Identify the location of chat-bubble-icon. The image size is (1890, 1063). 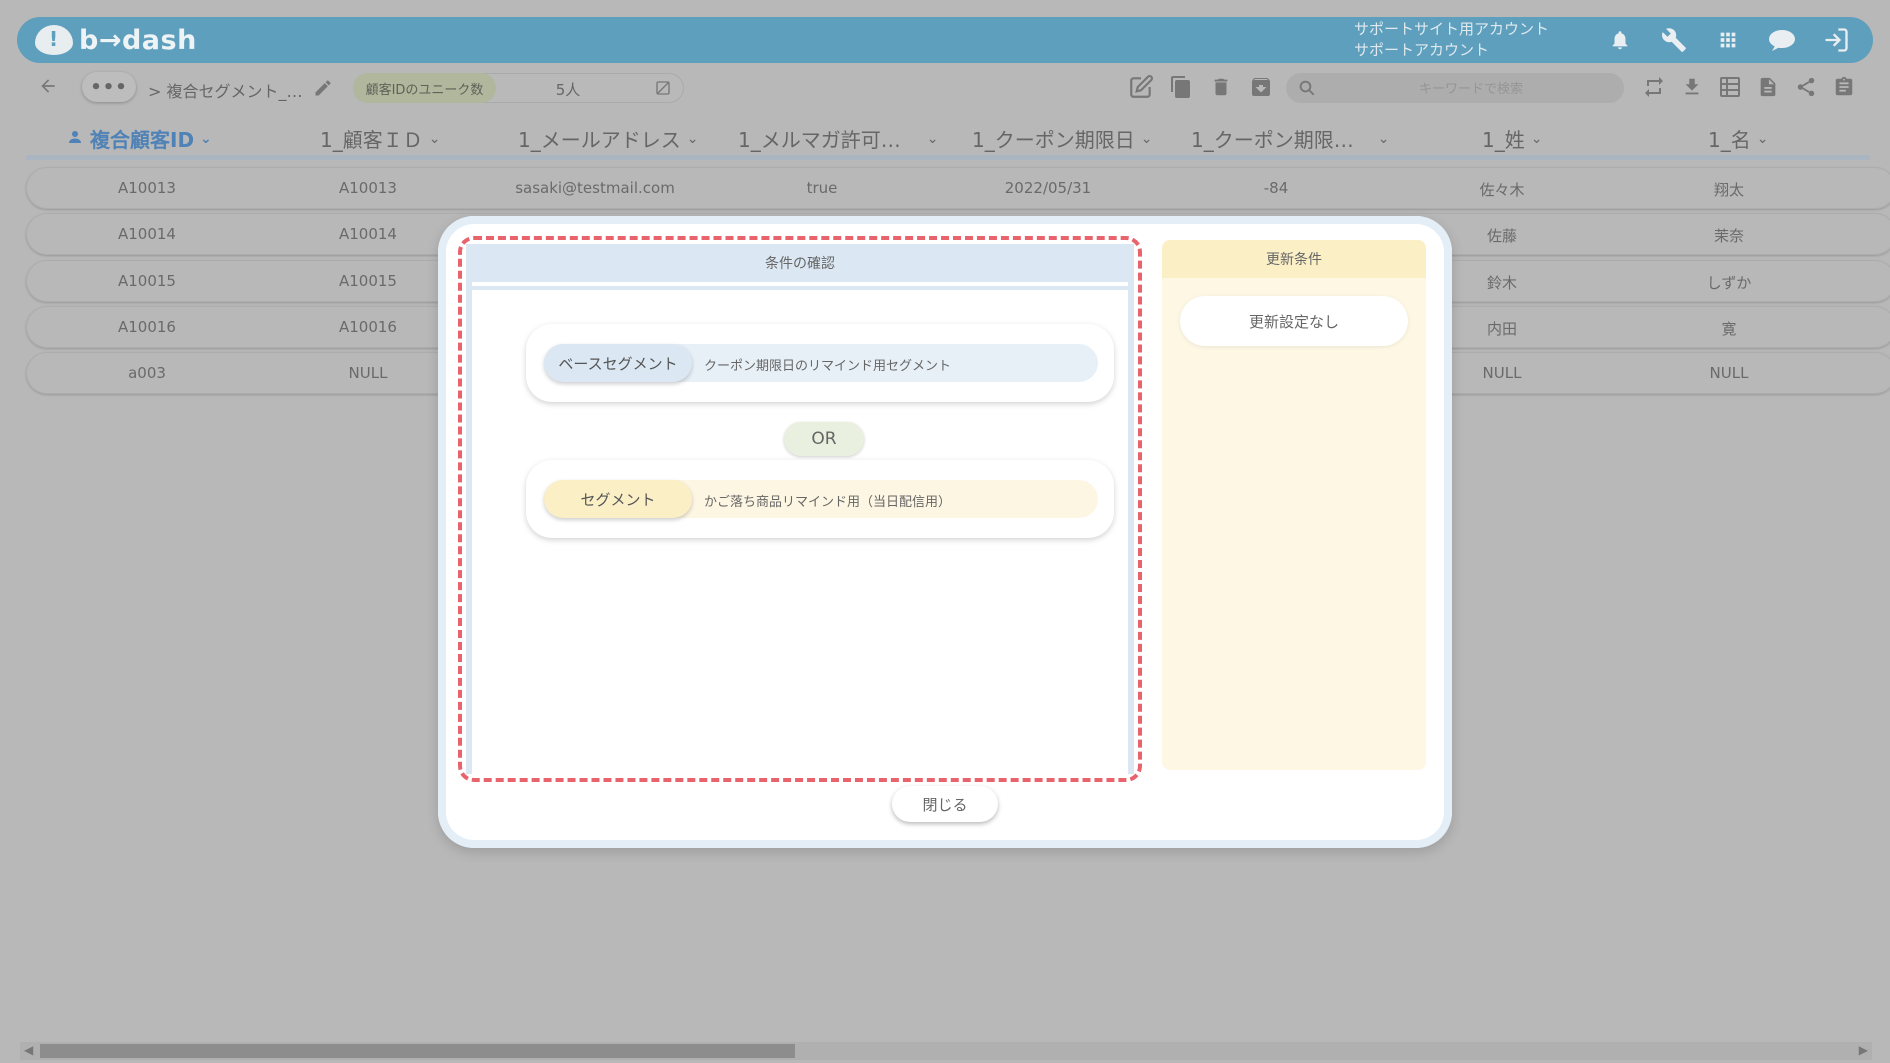
(1782, 40).